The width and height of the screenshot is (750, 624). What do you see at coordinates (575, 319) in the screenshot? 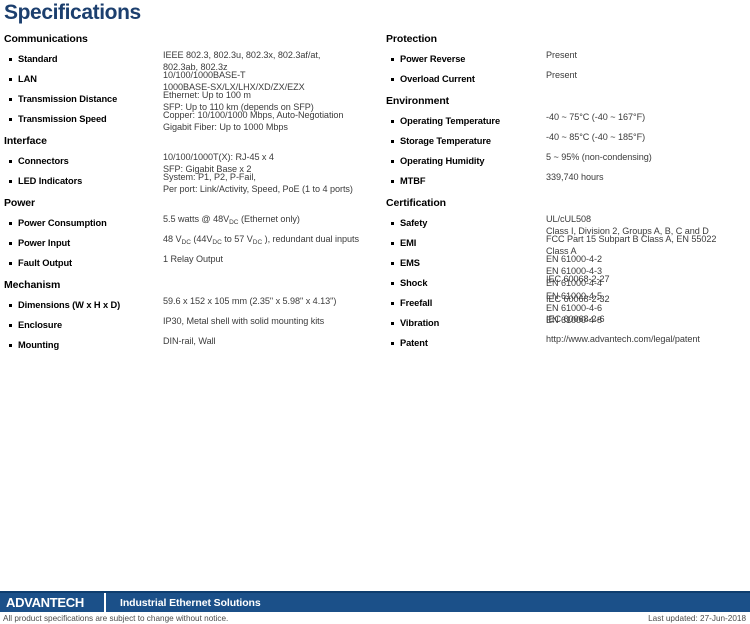
I see `spec-row-value: IEC 60068-2-6` at bounding box center [575, 319].